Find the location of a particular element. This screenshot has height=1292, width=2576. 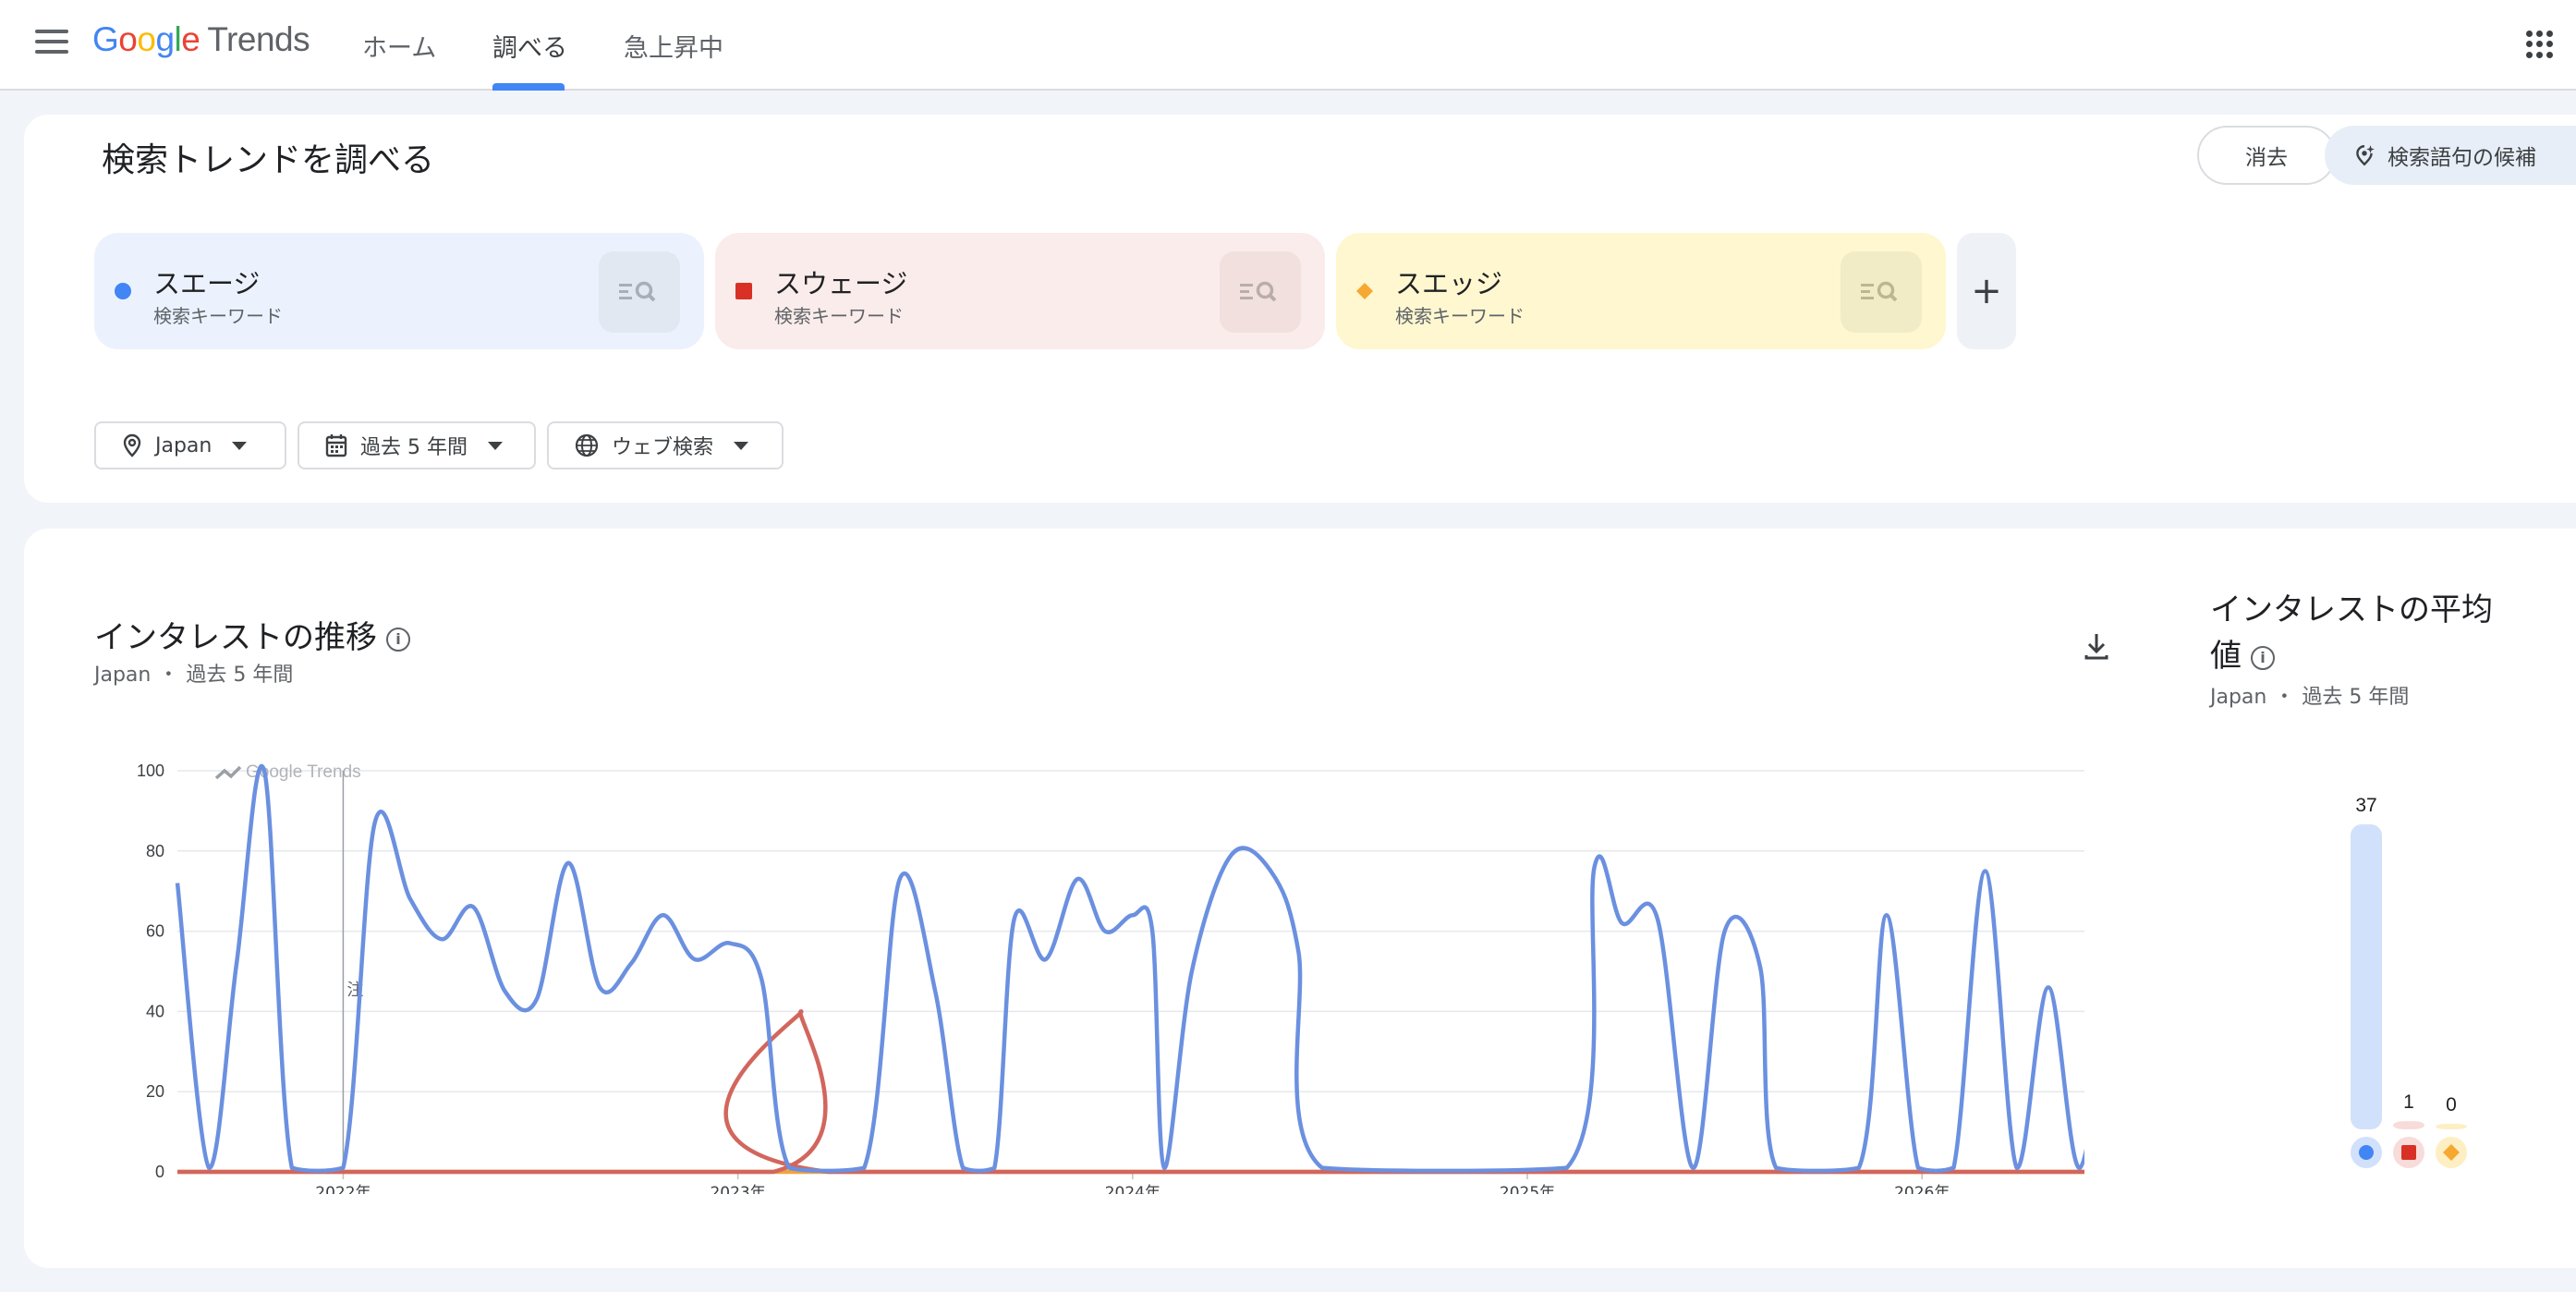

x-tick-label: 2026年 is located at coordinates (1922, 1189).